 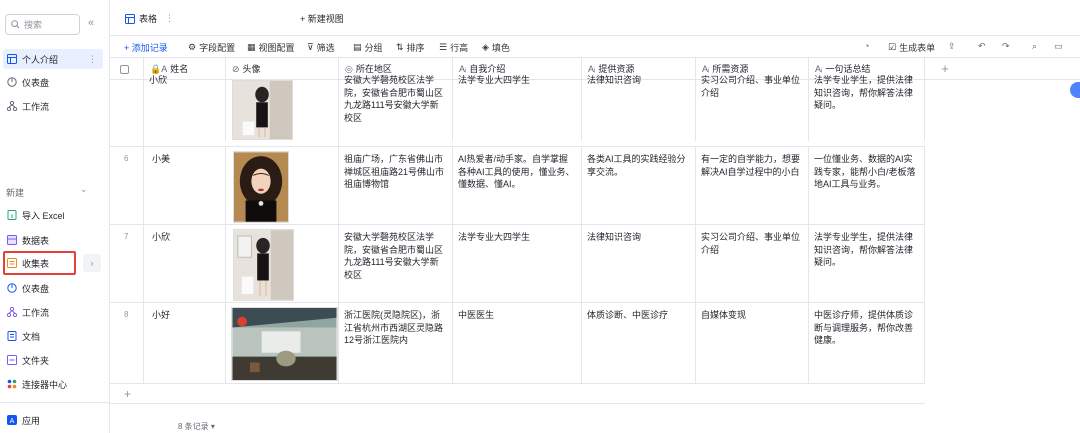 What do you see at coordinates (36, 240) in the screenshot?
I see `sidebar-item-label: 数据表` at bounding box center [36, 240].